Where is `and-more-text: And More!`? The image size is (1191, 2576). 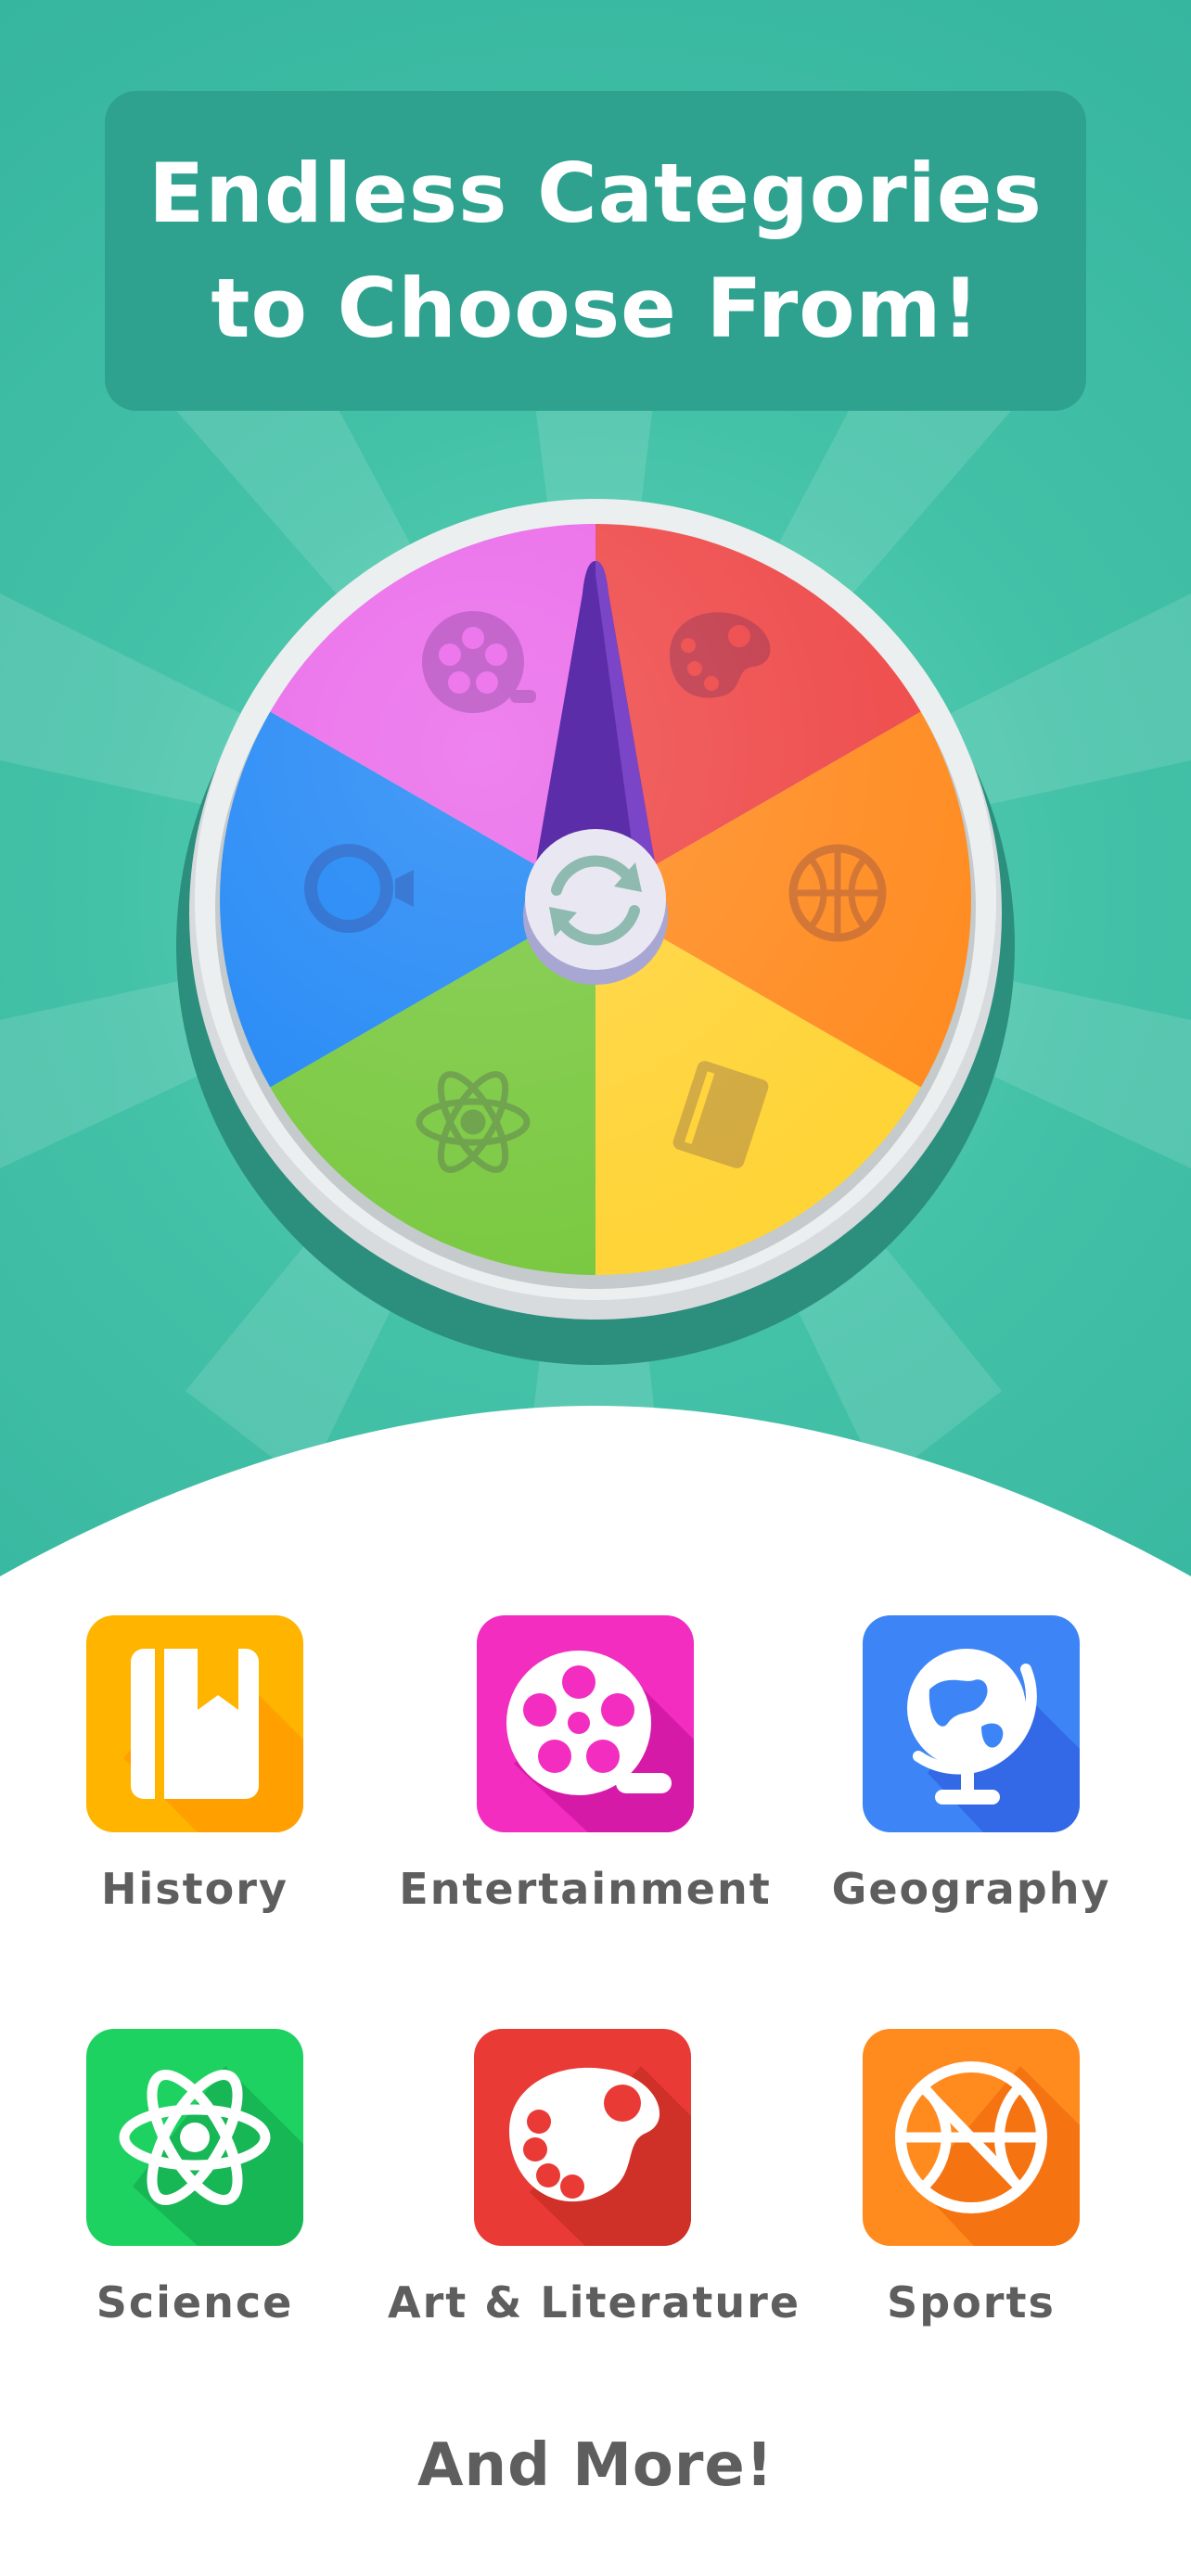 and-more-text: And More! is located at coordinates (595, 2465).